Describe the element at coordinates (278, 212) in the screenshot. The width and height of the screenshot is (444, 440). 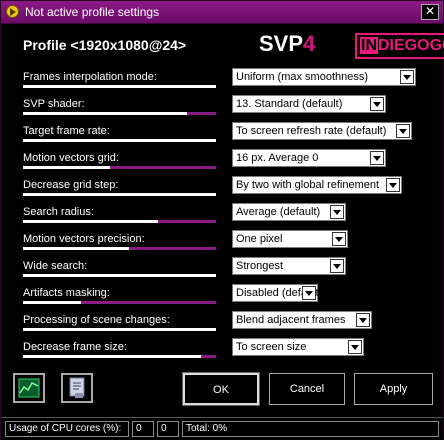
I see `setting-dropdown-value: Average (default)` at that location.